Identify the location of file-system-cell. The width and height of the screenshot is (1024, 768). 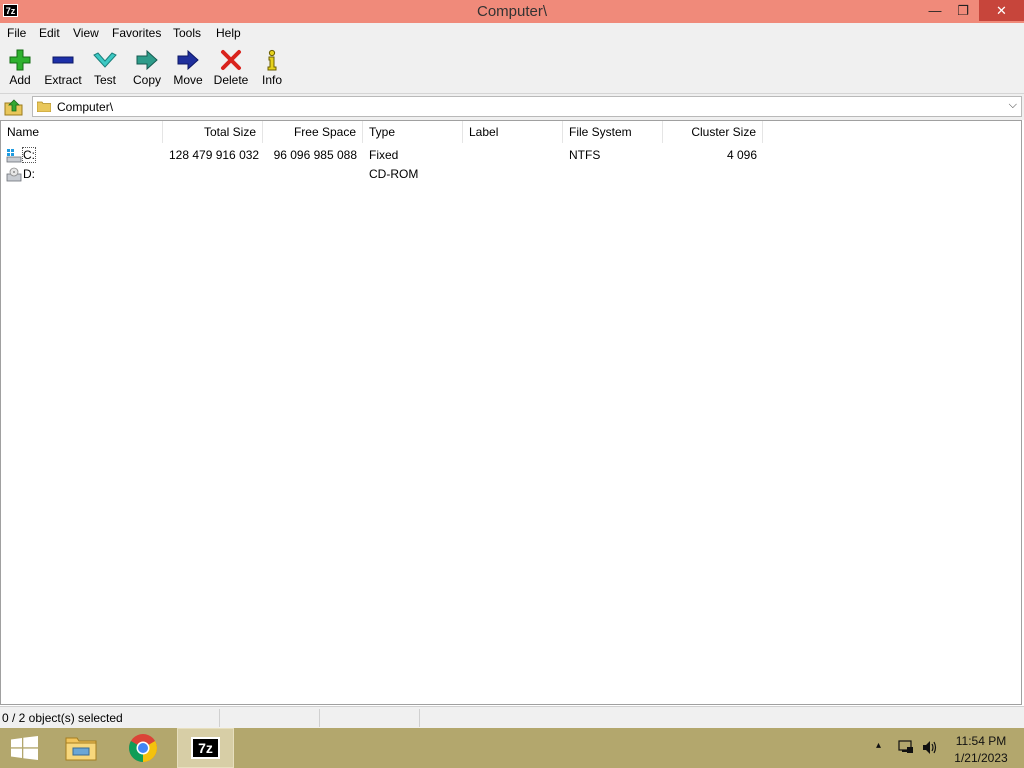
(613, 174).